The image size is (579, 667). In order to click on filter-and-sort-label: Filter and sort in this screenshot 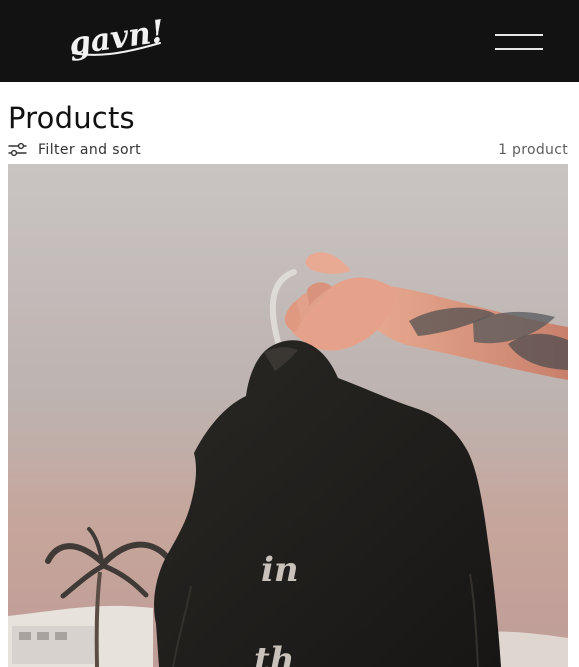, I will do `click(90, 150)`.